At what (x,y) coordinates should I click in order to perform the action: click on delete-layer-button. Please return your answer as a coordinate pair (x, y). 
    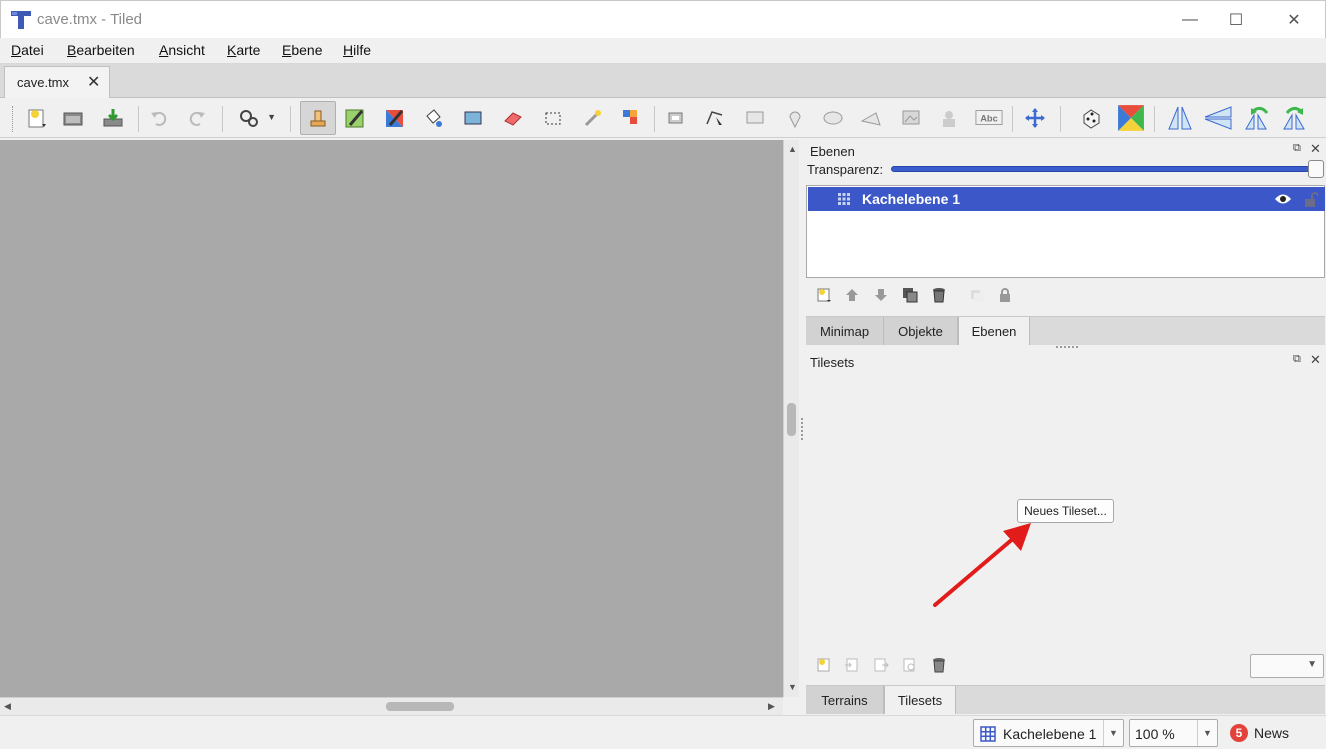
    Looking at the image, I should click on (939, 295).